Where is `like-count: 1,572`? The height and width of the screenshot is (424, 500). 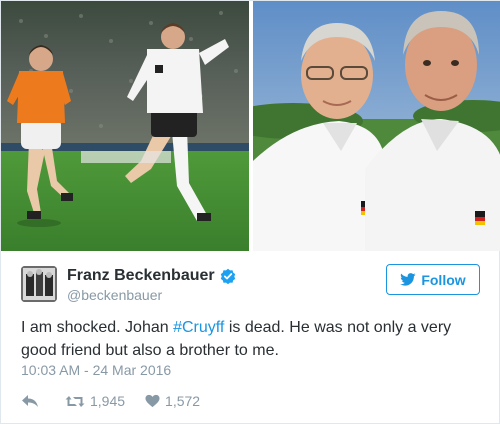 like-count: 1,572 is located at coordinates (183, 401).